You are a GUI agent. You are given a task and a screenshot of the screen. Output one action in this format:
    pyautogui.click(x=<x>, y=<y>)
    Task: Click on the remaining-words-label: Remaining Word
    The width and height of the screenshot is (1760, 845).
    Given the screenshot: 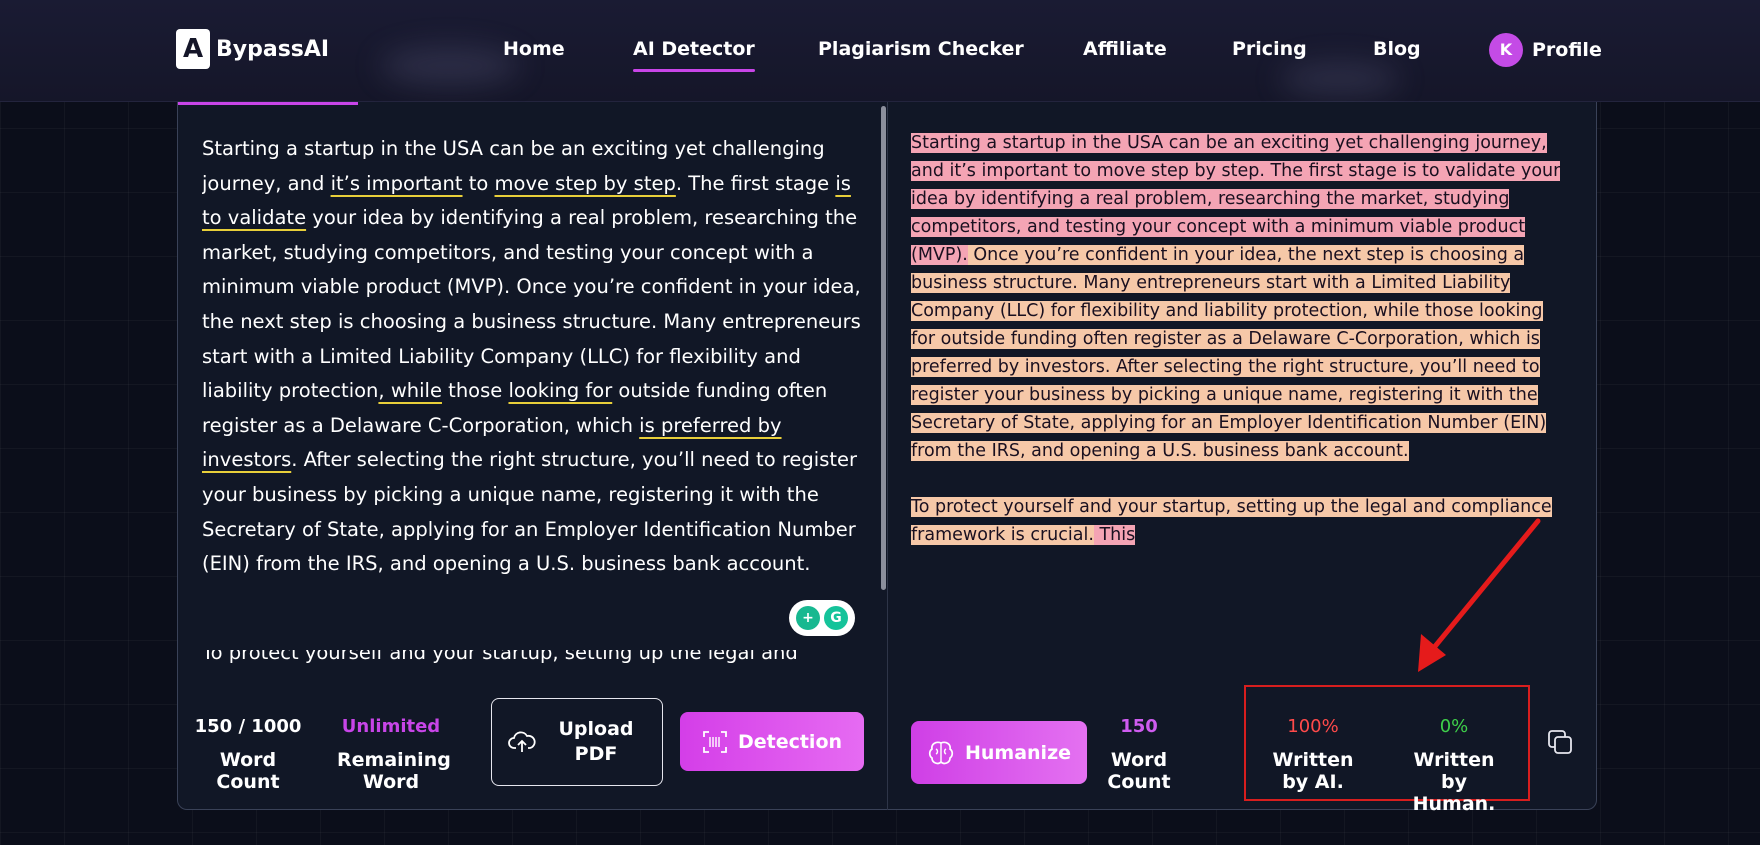 What is the action you would take?
    pyautogui.click(x=394, y=771)
    